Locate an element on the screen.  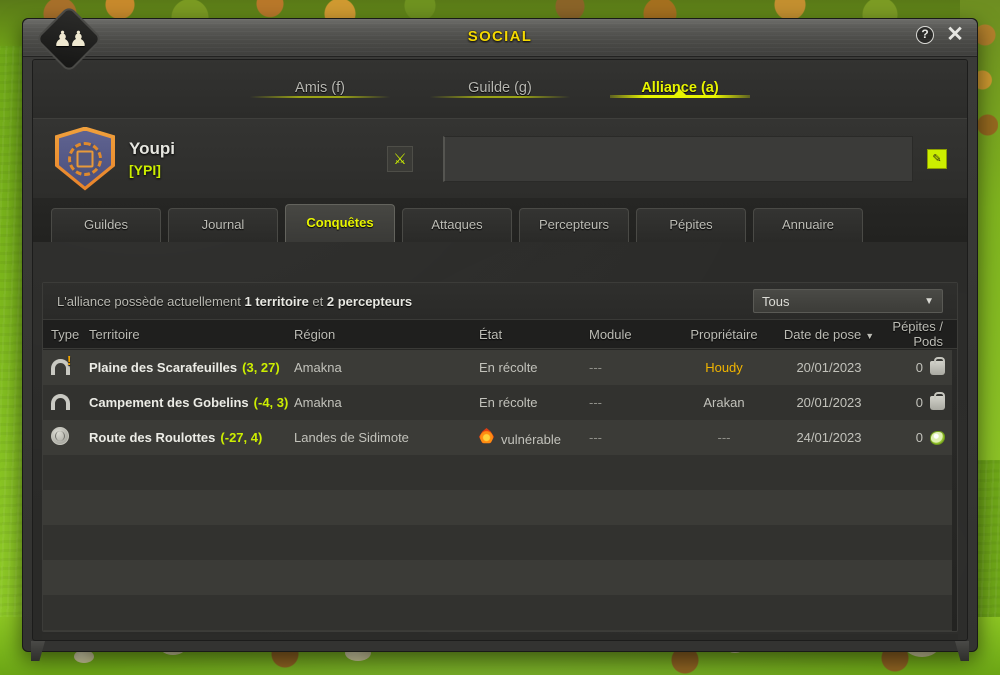
cell-territory: Campement des Gobelins (-4, 3) is located at coordinates (191, 402).